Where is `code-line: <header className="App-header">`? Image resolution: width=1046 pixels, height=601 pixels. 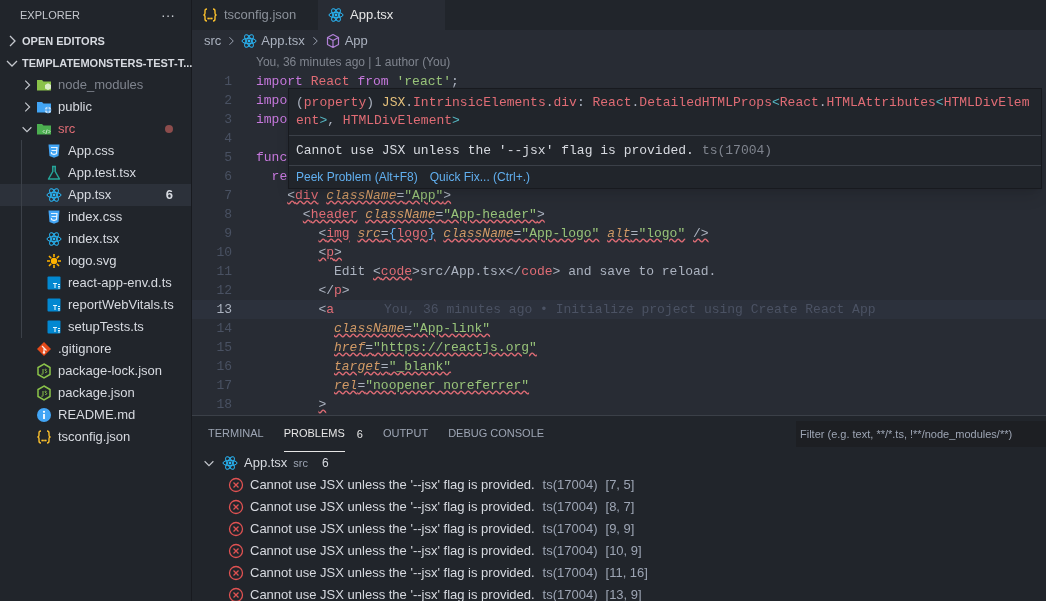
code-line: <header className="App-header"> is located at coordinates (423, 214).